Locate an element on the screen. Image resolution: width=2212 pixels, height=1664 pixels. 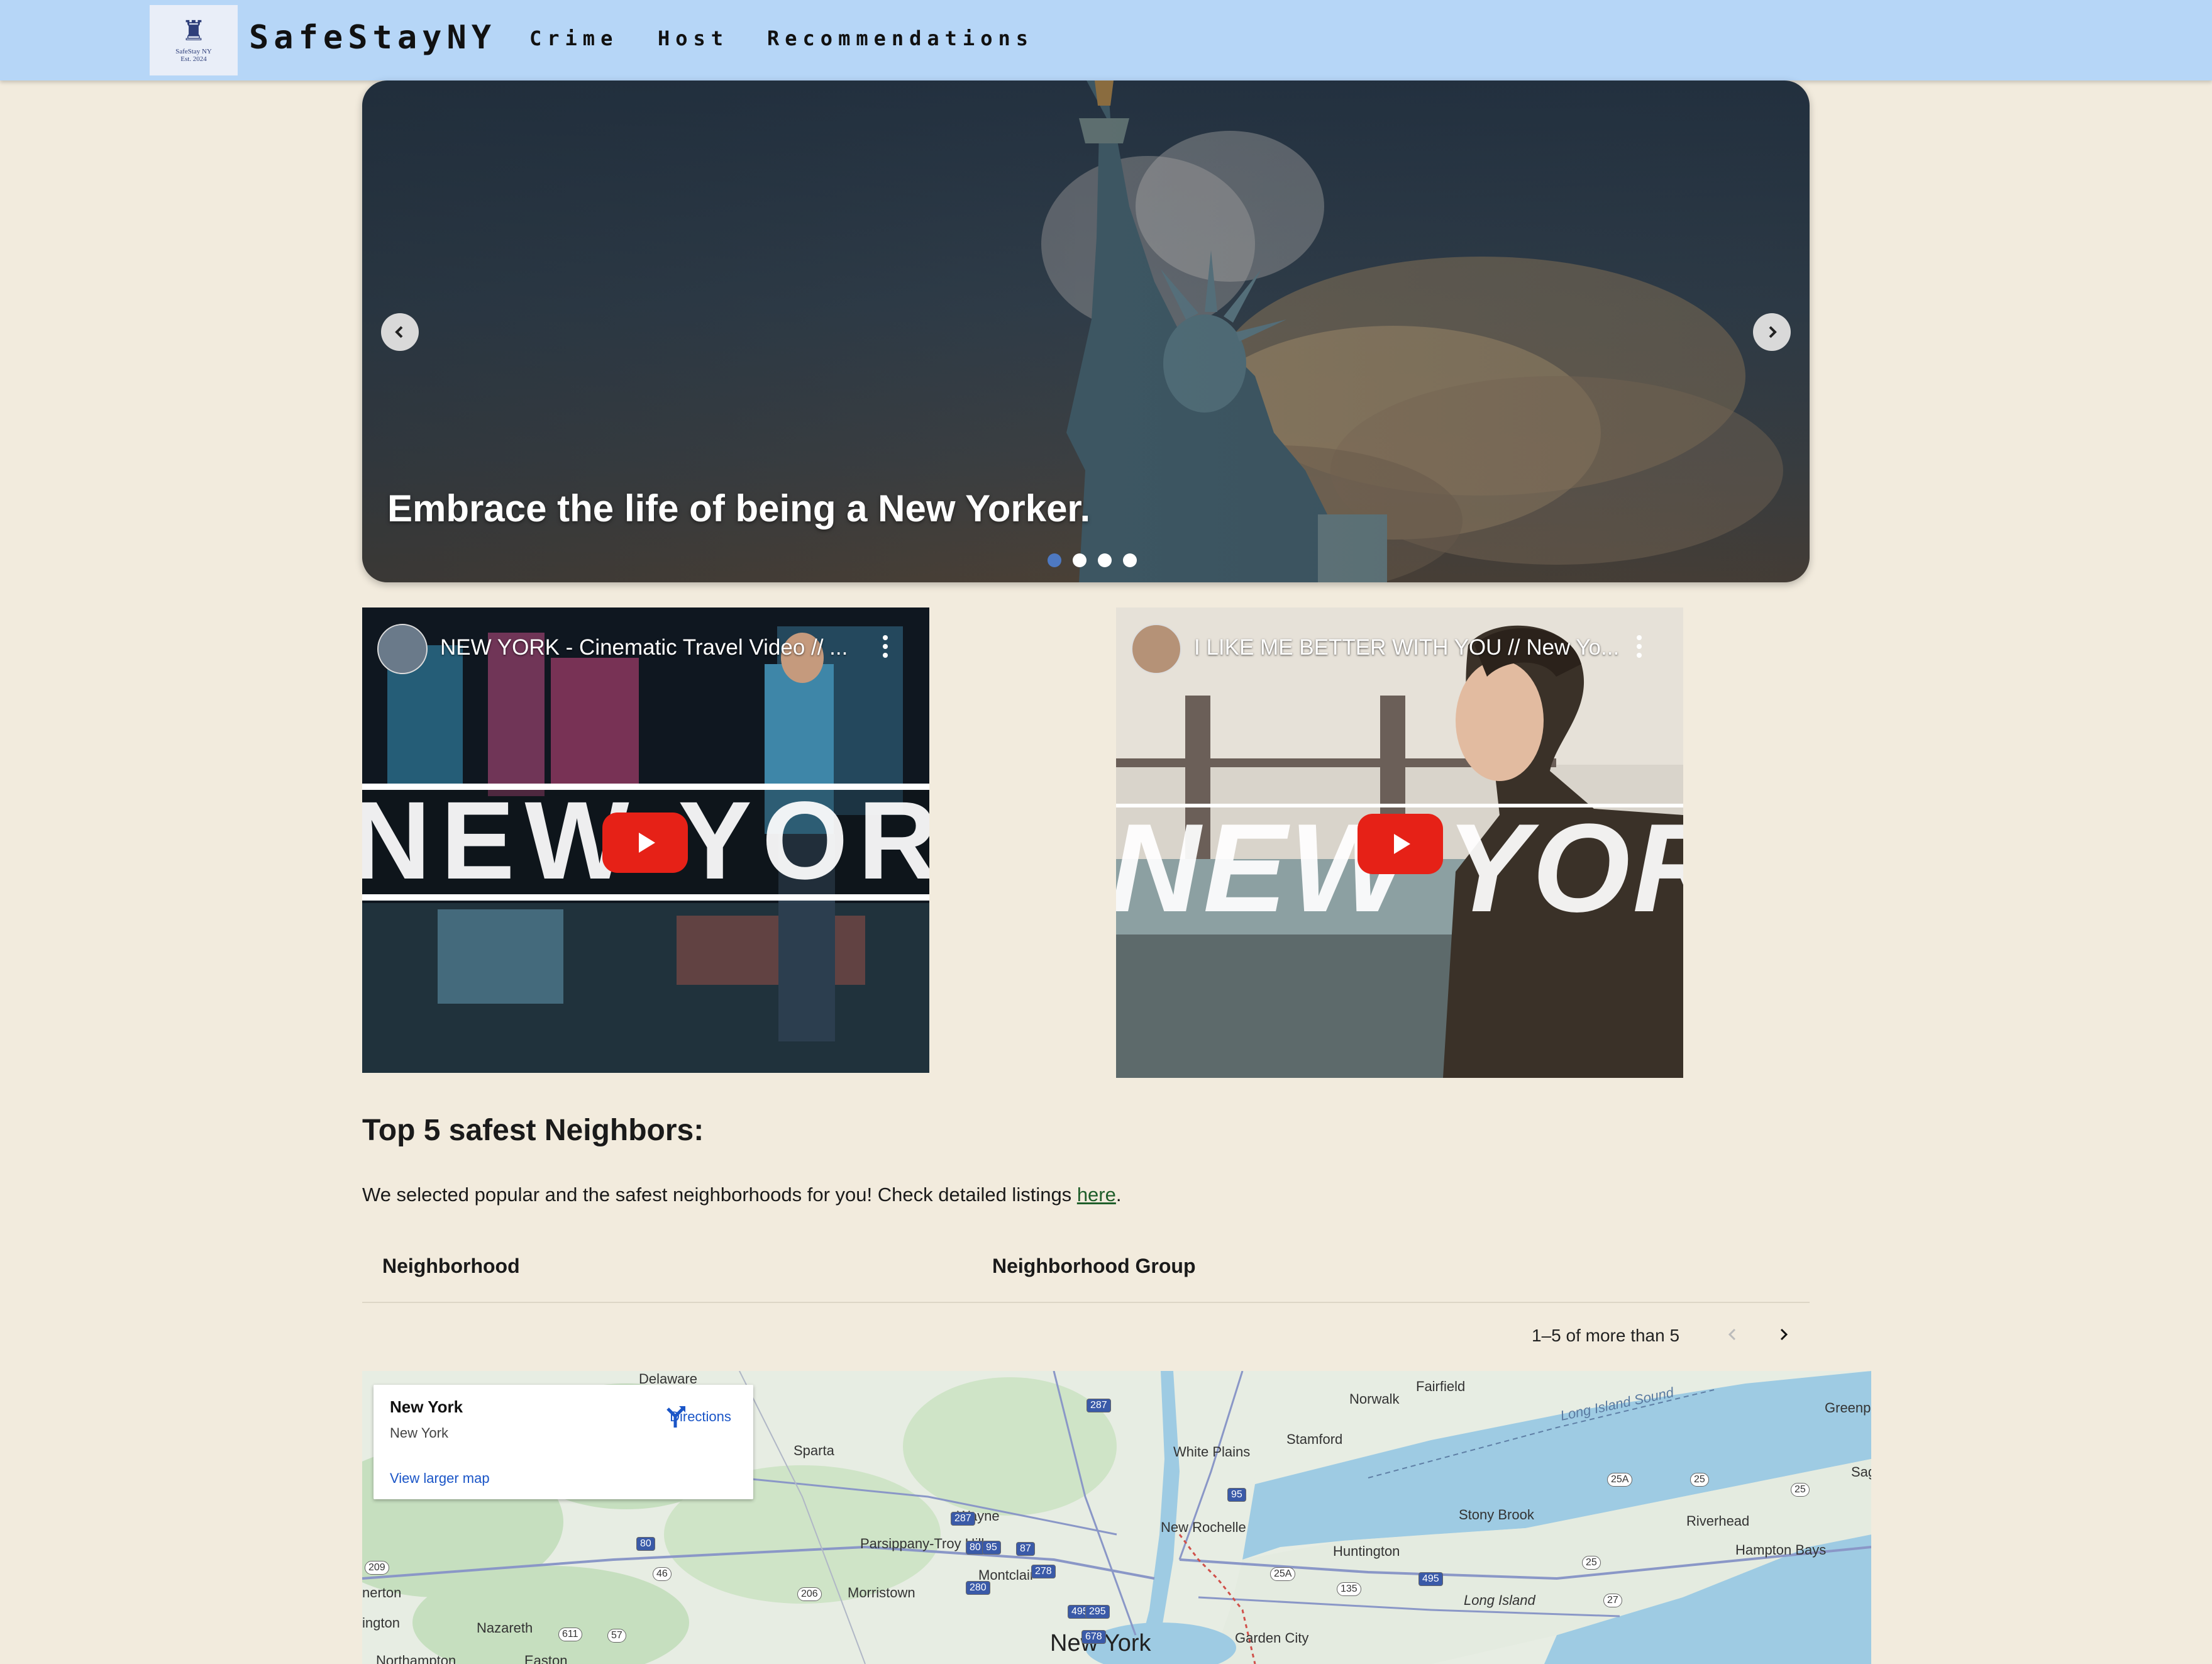
route-shield: 57 is located at coordinates (616, 1636).